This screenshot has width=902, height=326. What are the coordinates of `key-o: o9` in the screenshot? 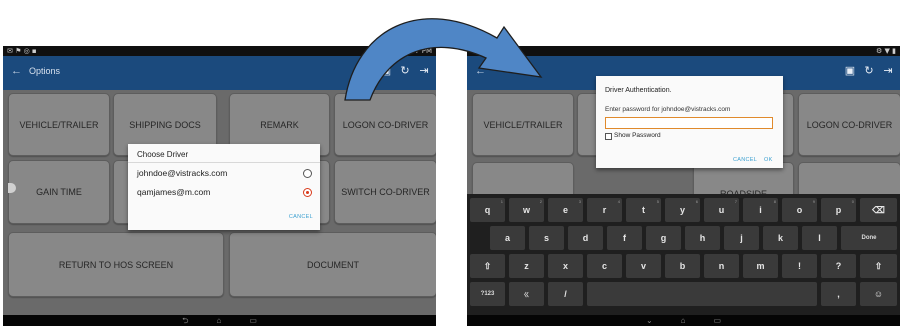 It's located at (799, 210).